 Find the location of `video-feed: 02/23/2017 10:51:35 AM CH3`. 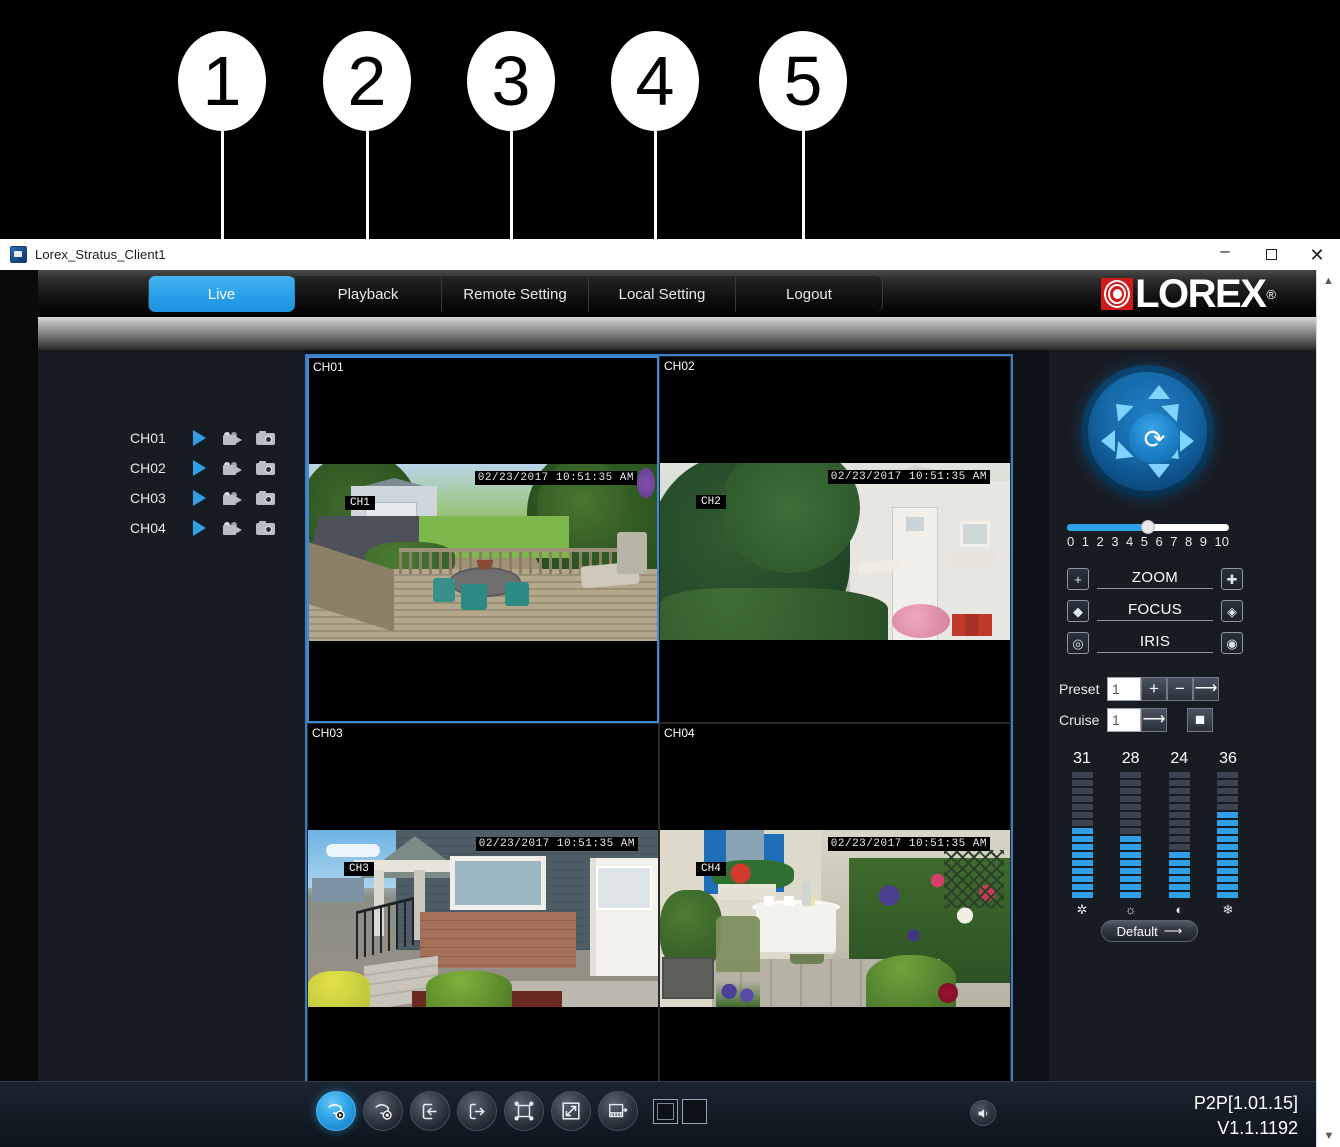

video-feed: 02/23/2017 10:51:35 AM CH3 is located at coordinates (483, 918).